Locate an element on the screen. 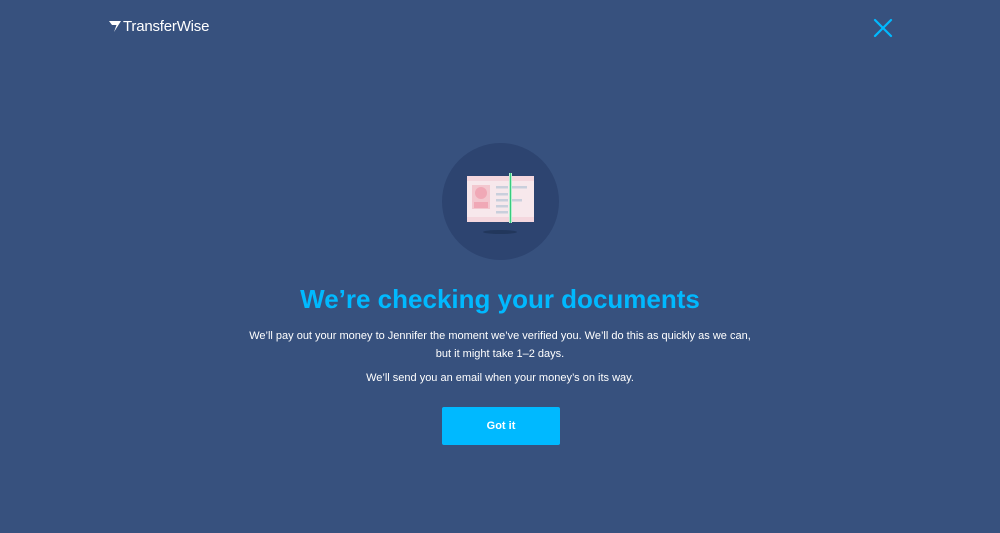 The image size is (1000, 533). document-check-illustration is located at coordinates (500, 201).